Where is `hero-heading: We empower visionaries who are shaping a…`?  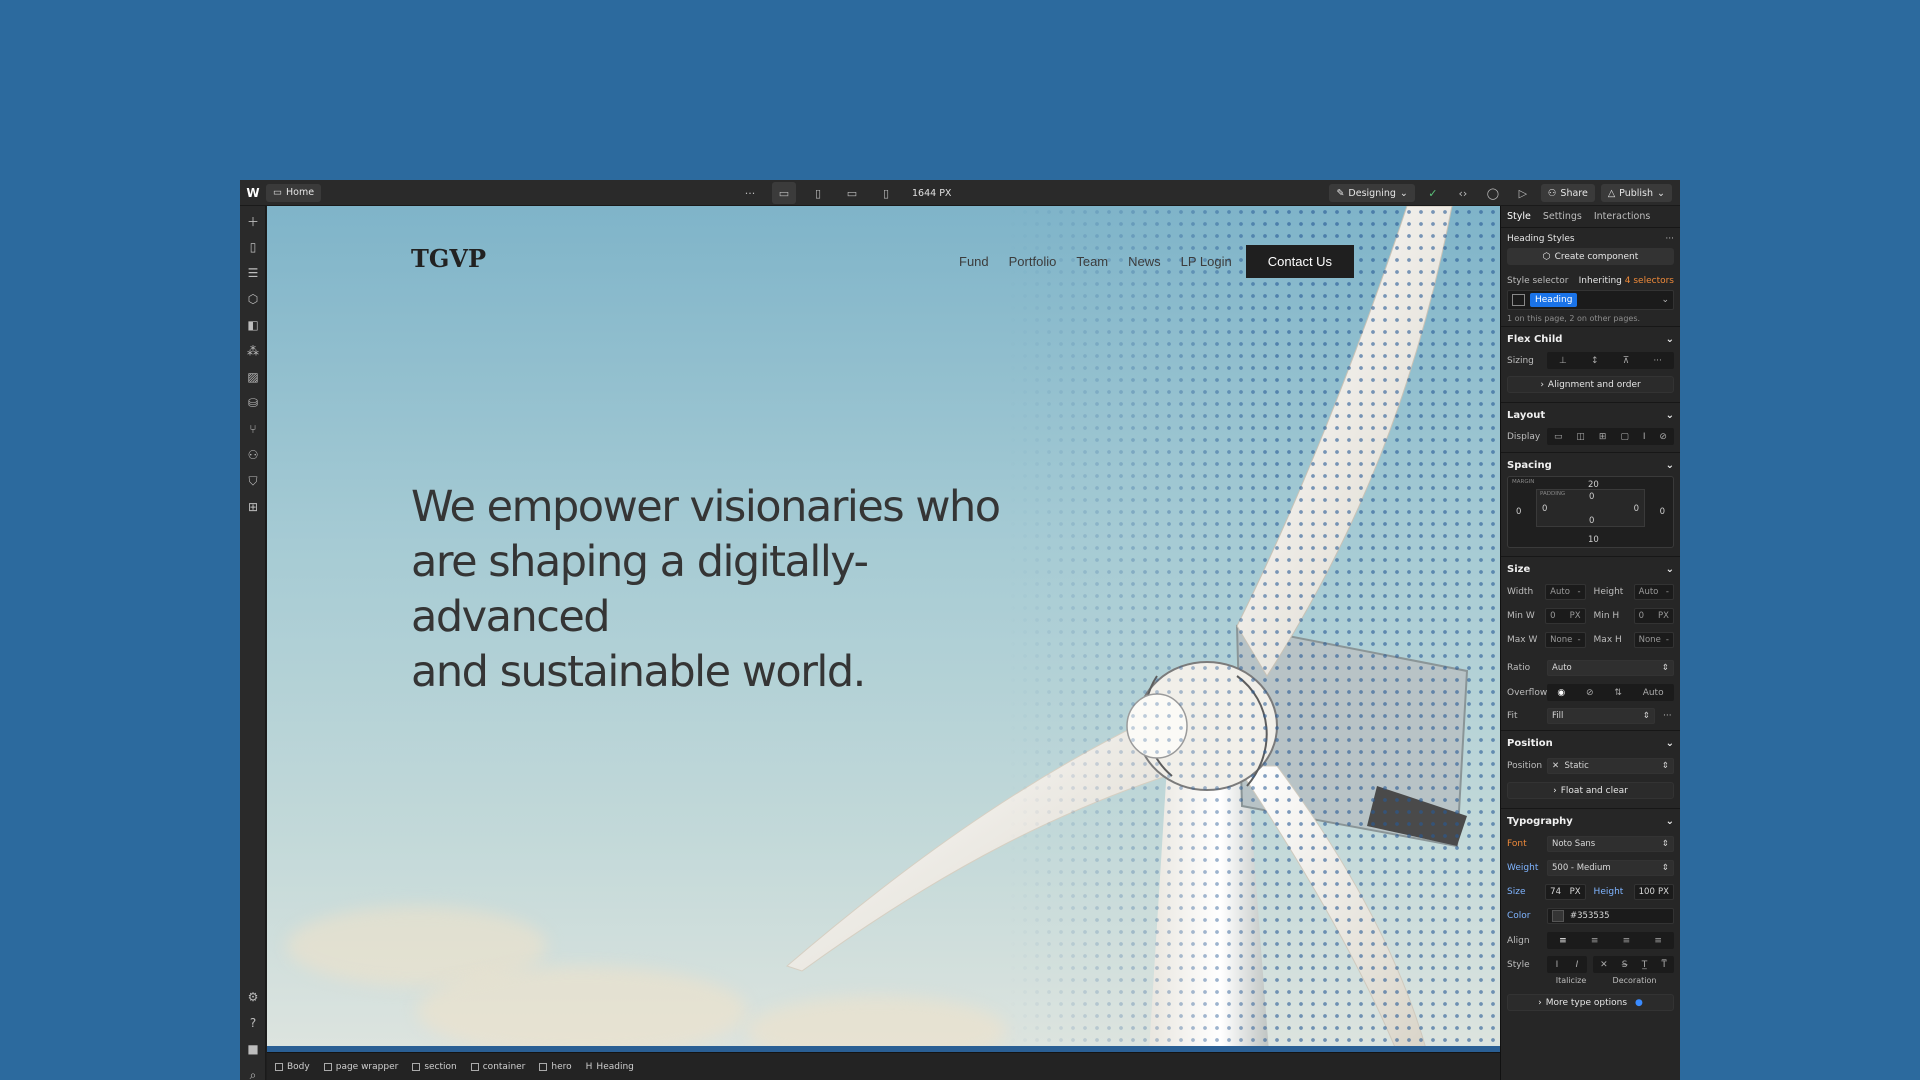
hero-heading: We empower visionaries who are shaping a… is located at coordinates (731, 590).